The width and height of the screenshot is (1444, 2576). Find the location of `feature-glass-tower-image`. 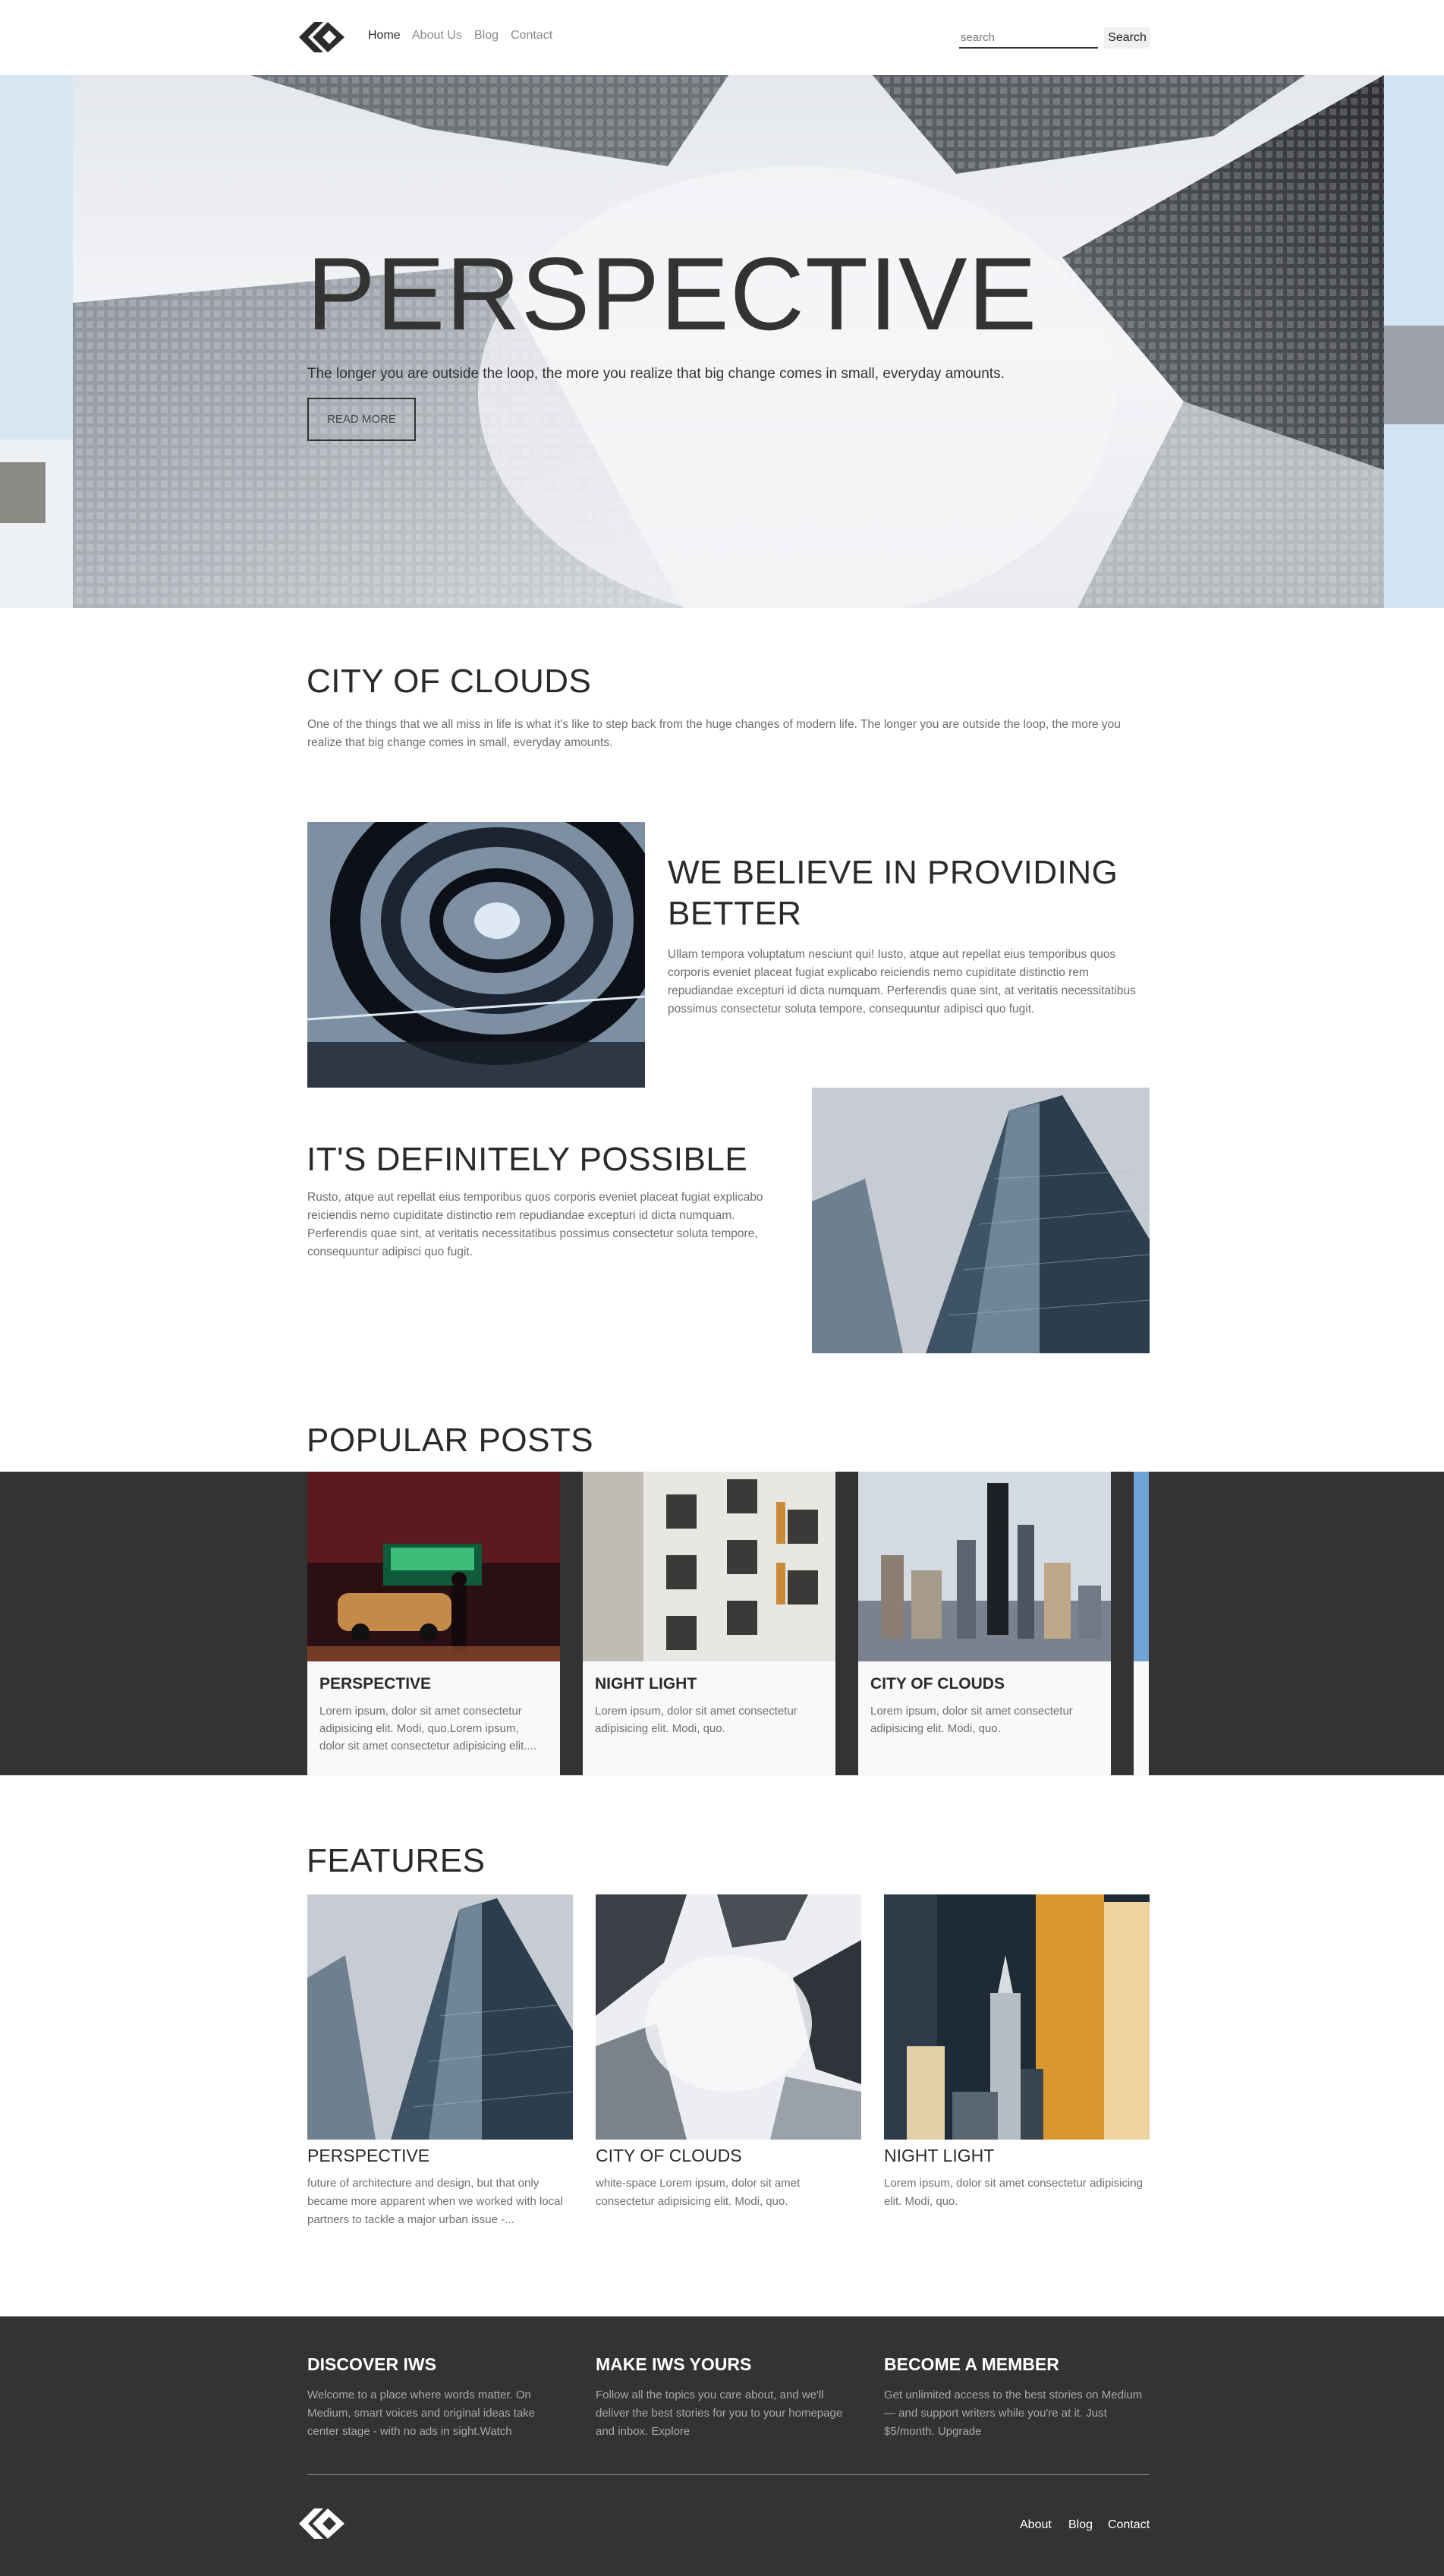

feature-glass-tower-image is located at coordinates (440, 2017).